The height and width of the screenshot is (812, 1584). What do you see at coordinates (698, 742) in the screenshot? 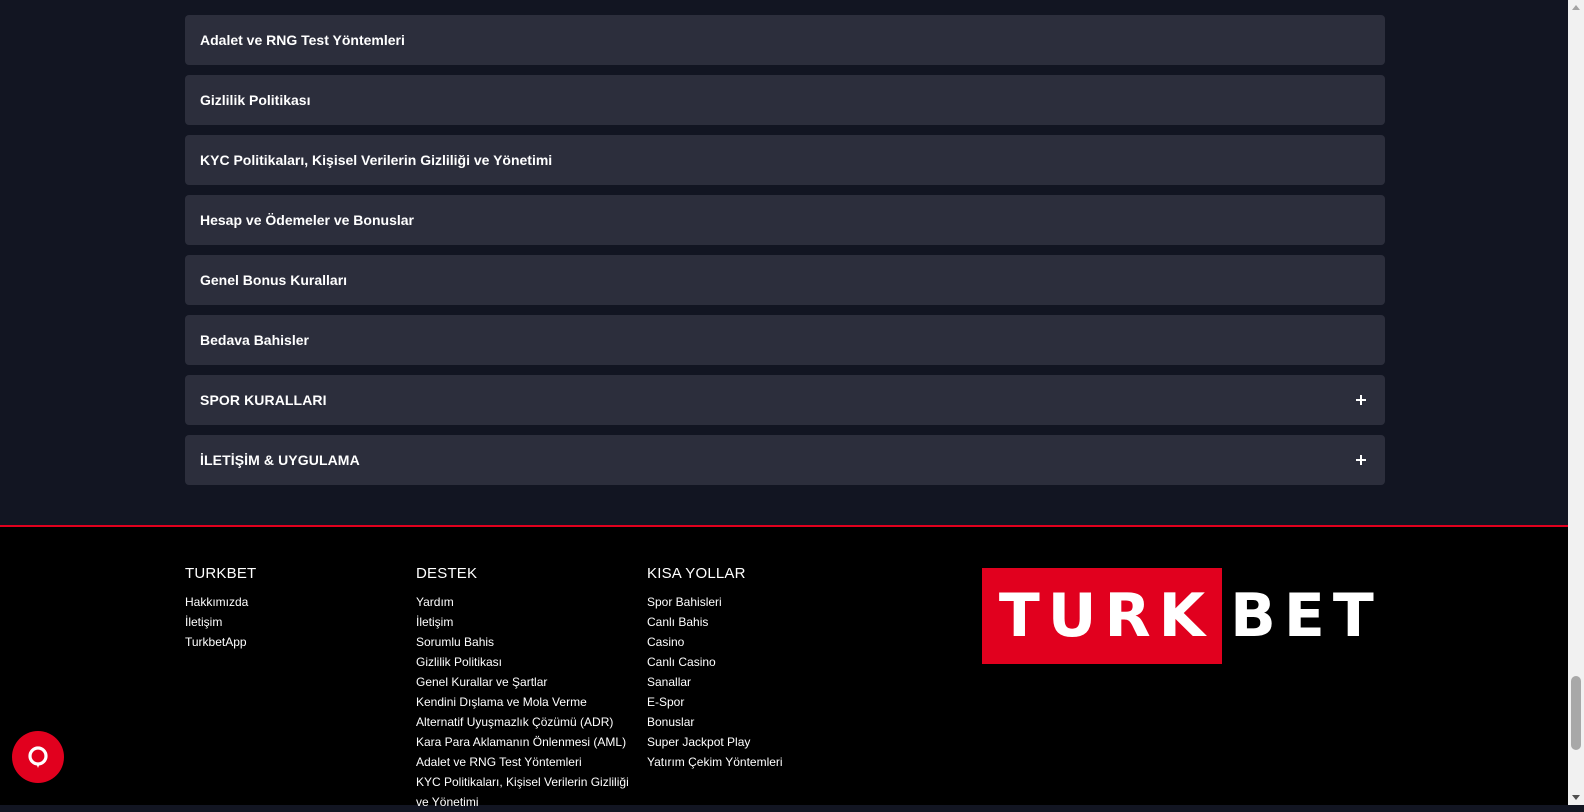
I see `footer-link: Super Jackpot Play` at bounding box center [698, 742].